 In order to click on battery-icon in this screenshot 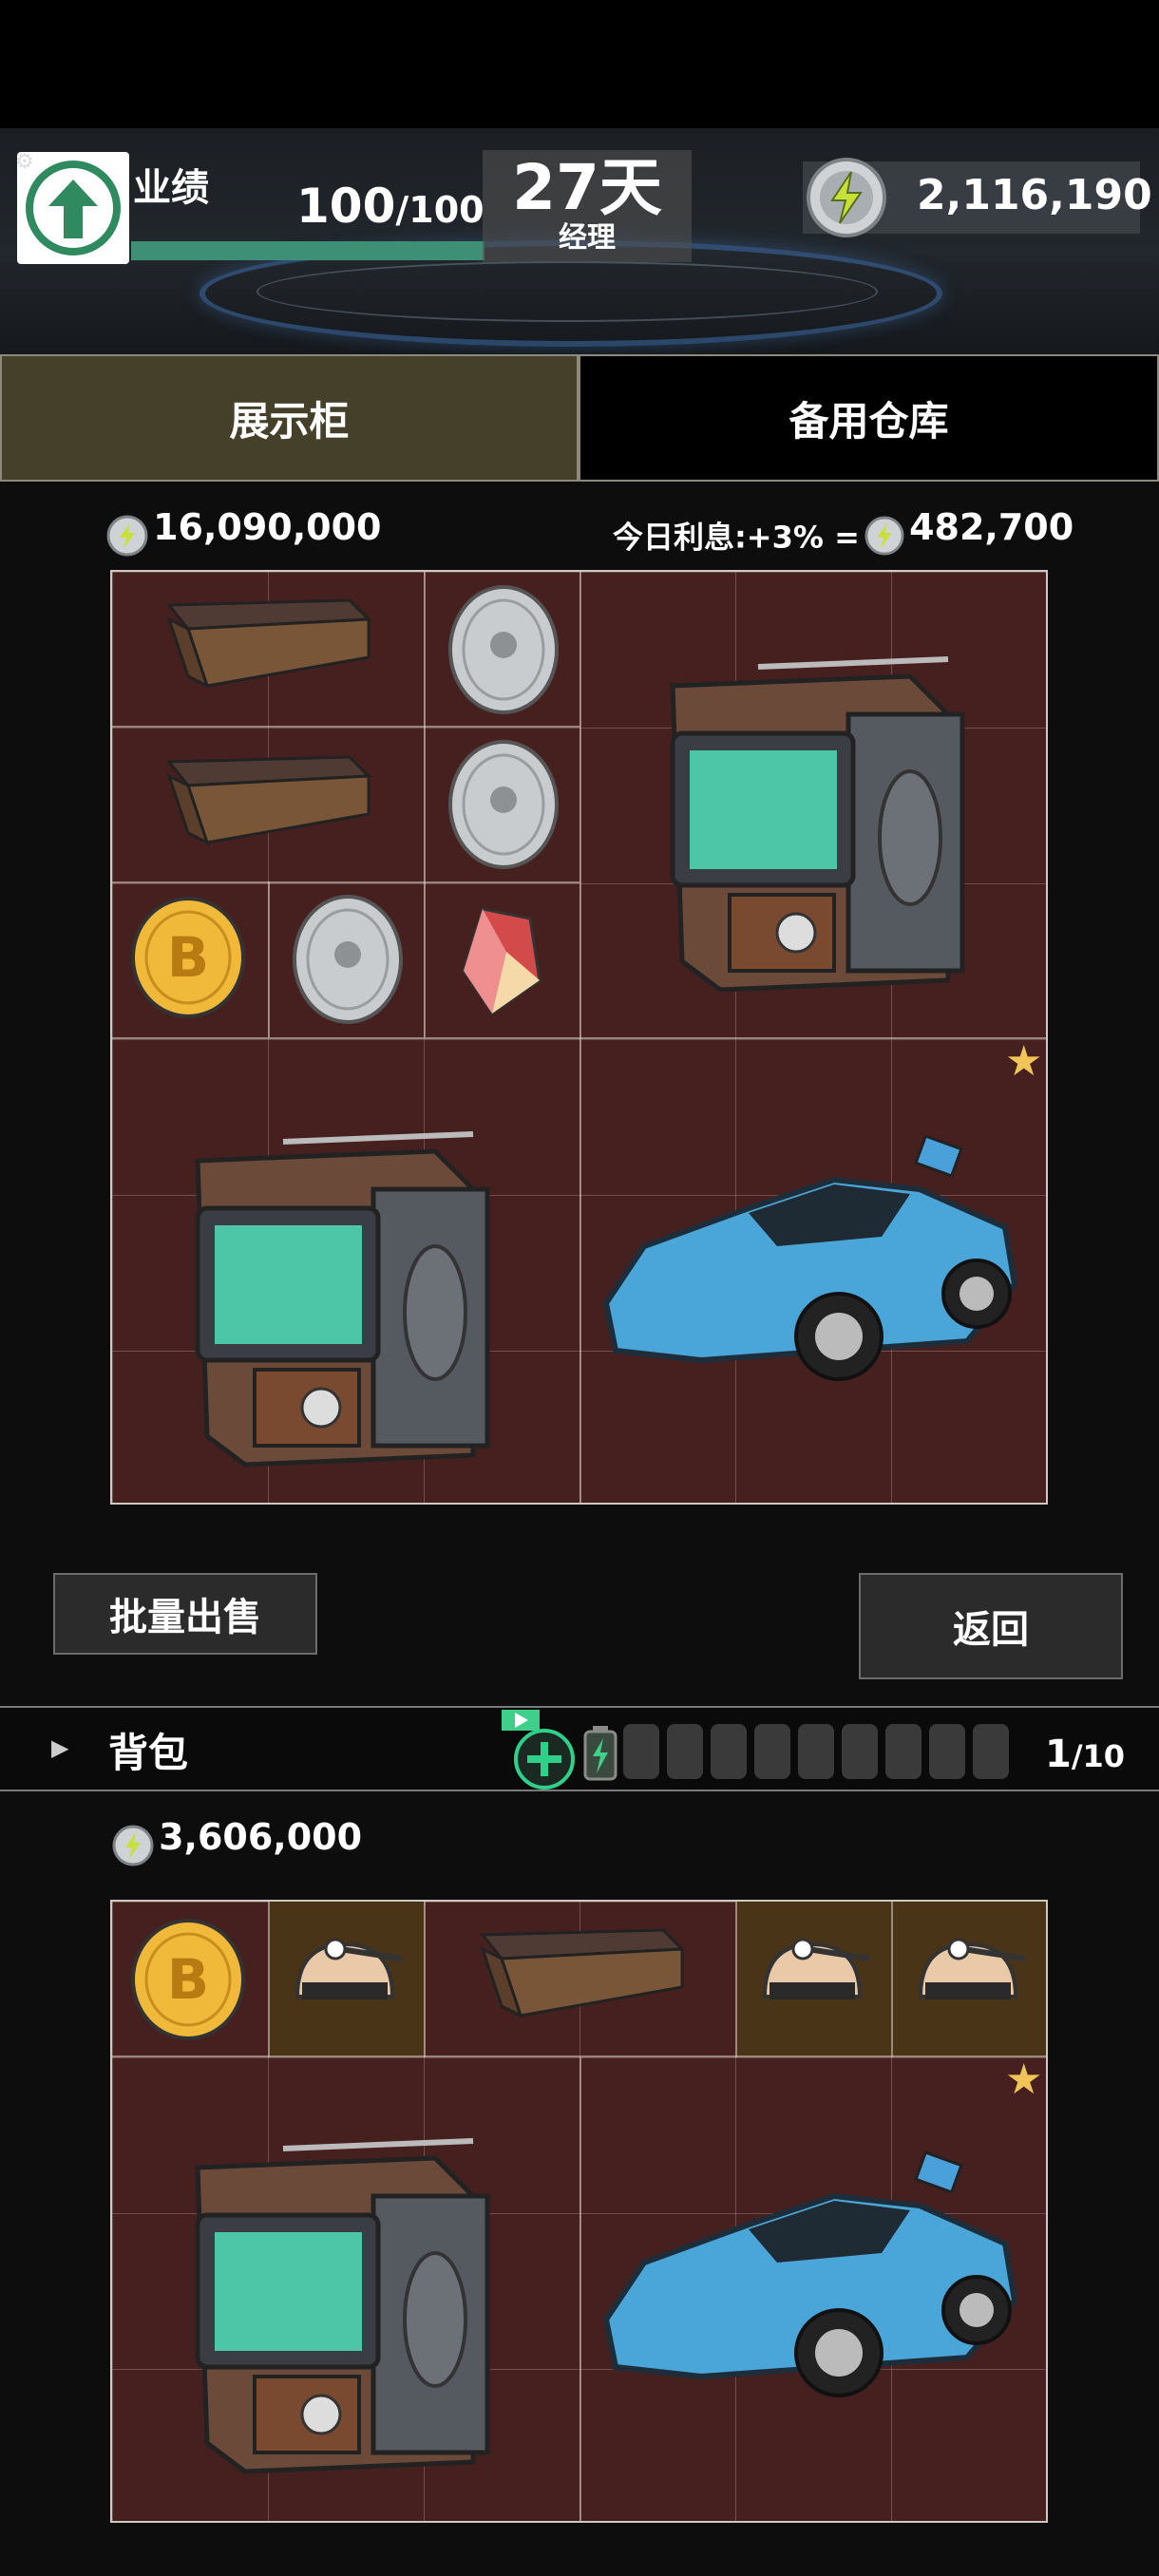, I will do `click(600, 1753)`.